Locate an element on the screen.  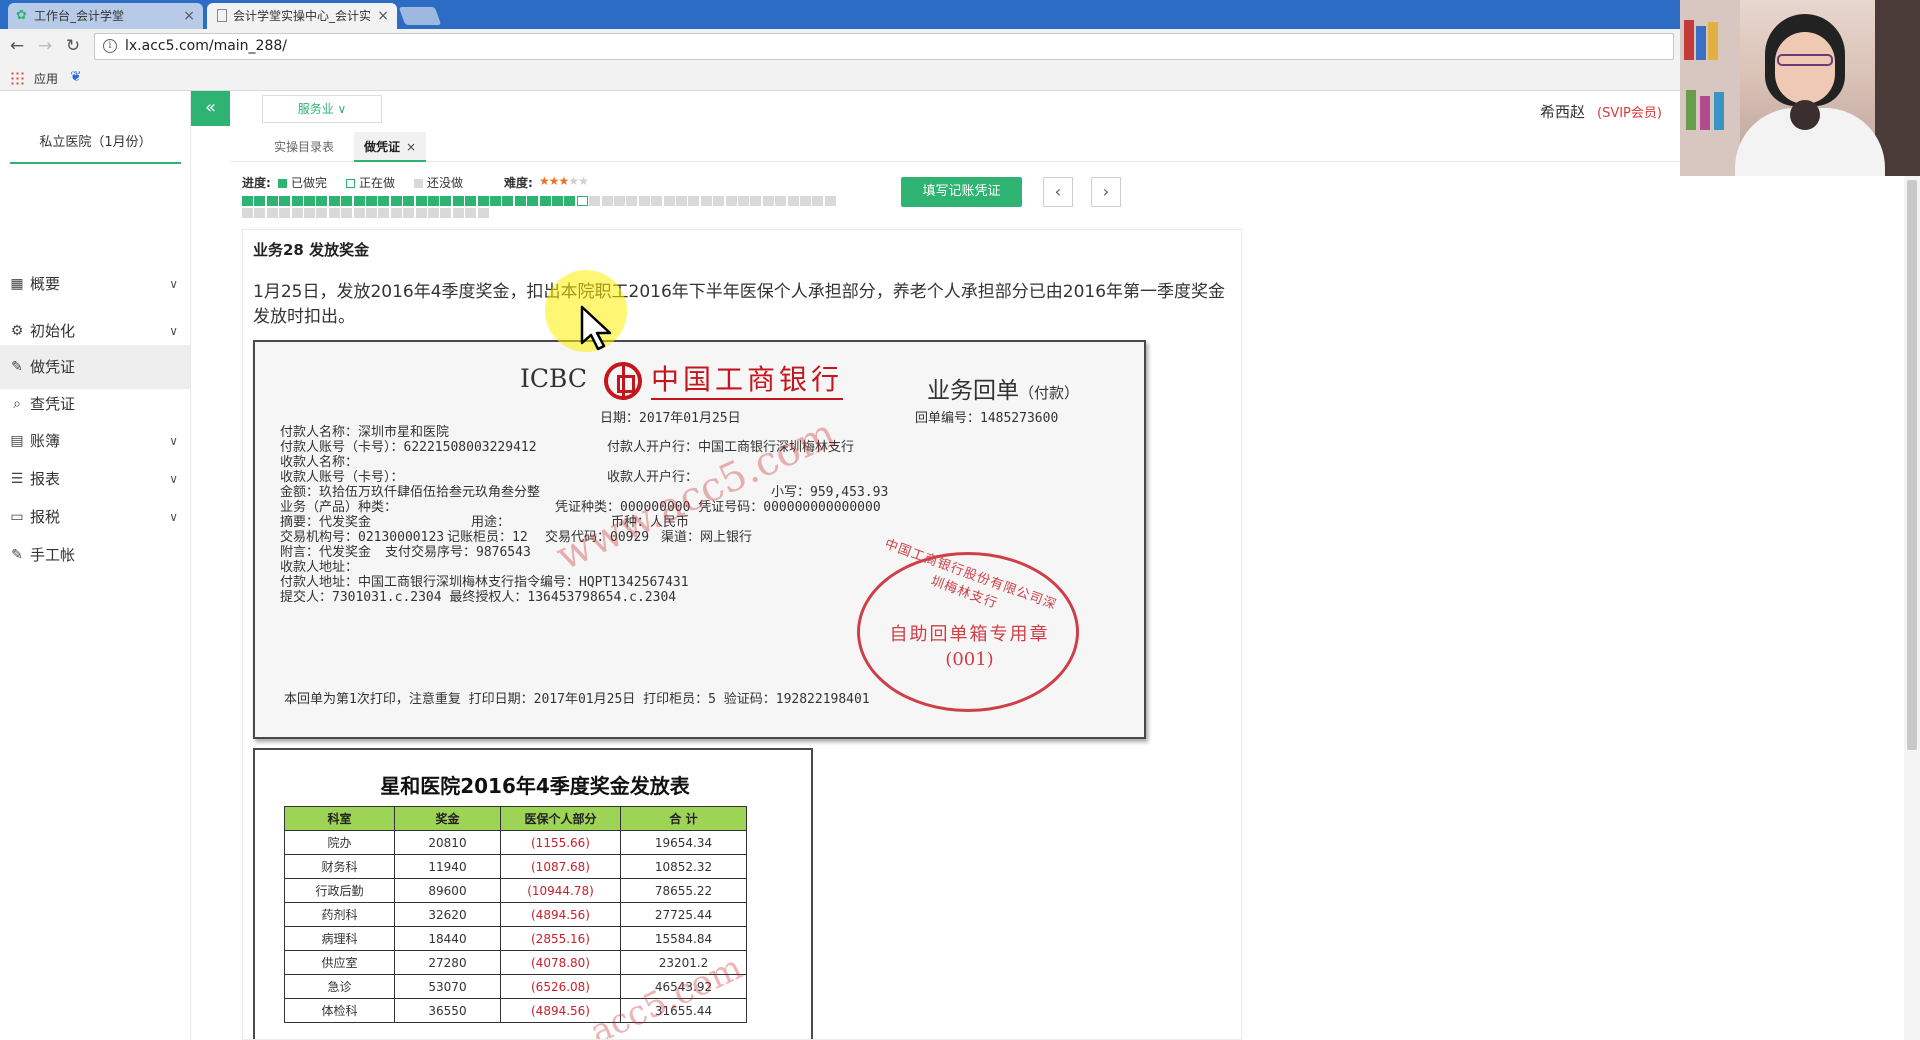
apps-grid-icon is located at coordinates (17, 78).